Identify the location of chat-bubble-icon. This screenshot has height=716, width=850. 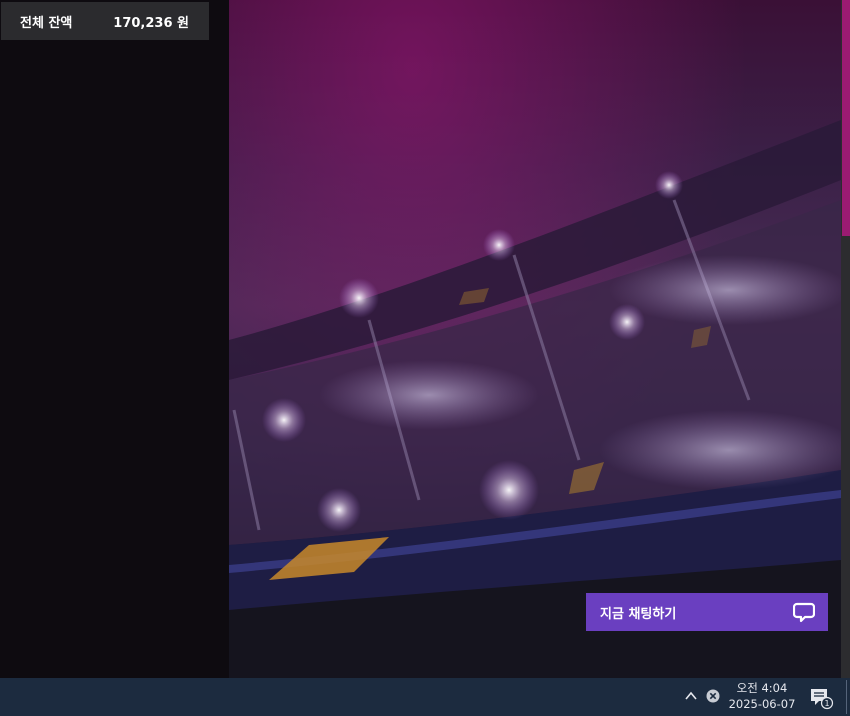
(804, 612).